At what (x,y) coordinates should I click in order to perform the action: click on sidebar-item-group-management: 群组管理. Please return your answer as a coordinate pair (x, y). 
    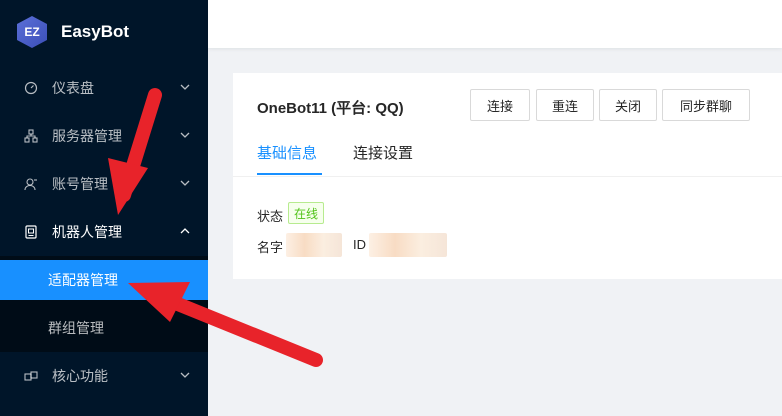
    Looking at the image, I should click on (104, 328).